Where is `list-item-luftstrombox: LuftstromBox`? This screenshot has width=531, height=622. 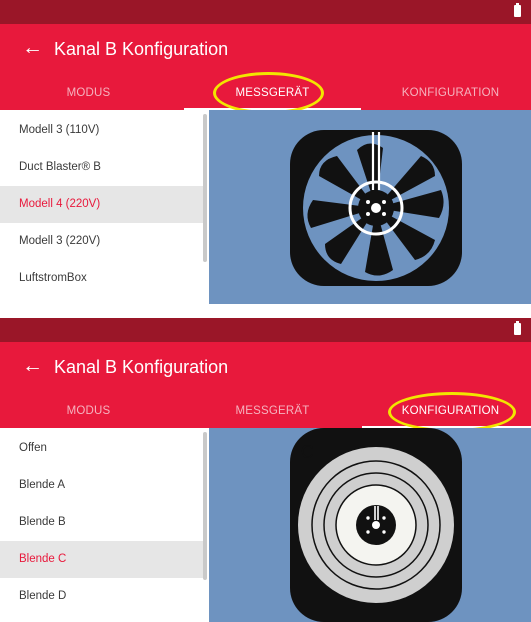
list-item-luftstrombox: LuftstromBox is located at coordinates (101, 278).